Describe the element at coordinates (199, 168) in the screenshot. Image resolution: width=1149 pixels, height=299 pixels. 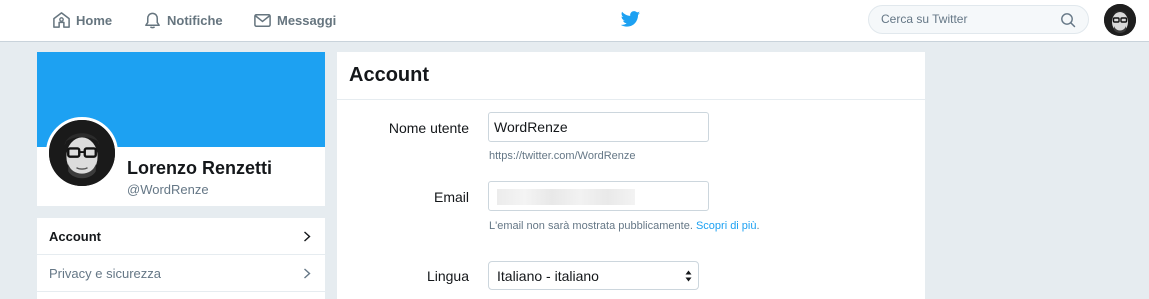
I see `profile-name: Lorenzo Renzetti` at that location.